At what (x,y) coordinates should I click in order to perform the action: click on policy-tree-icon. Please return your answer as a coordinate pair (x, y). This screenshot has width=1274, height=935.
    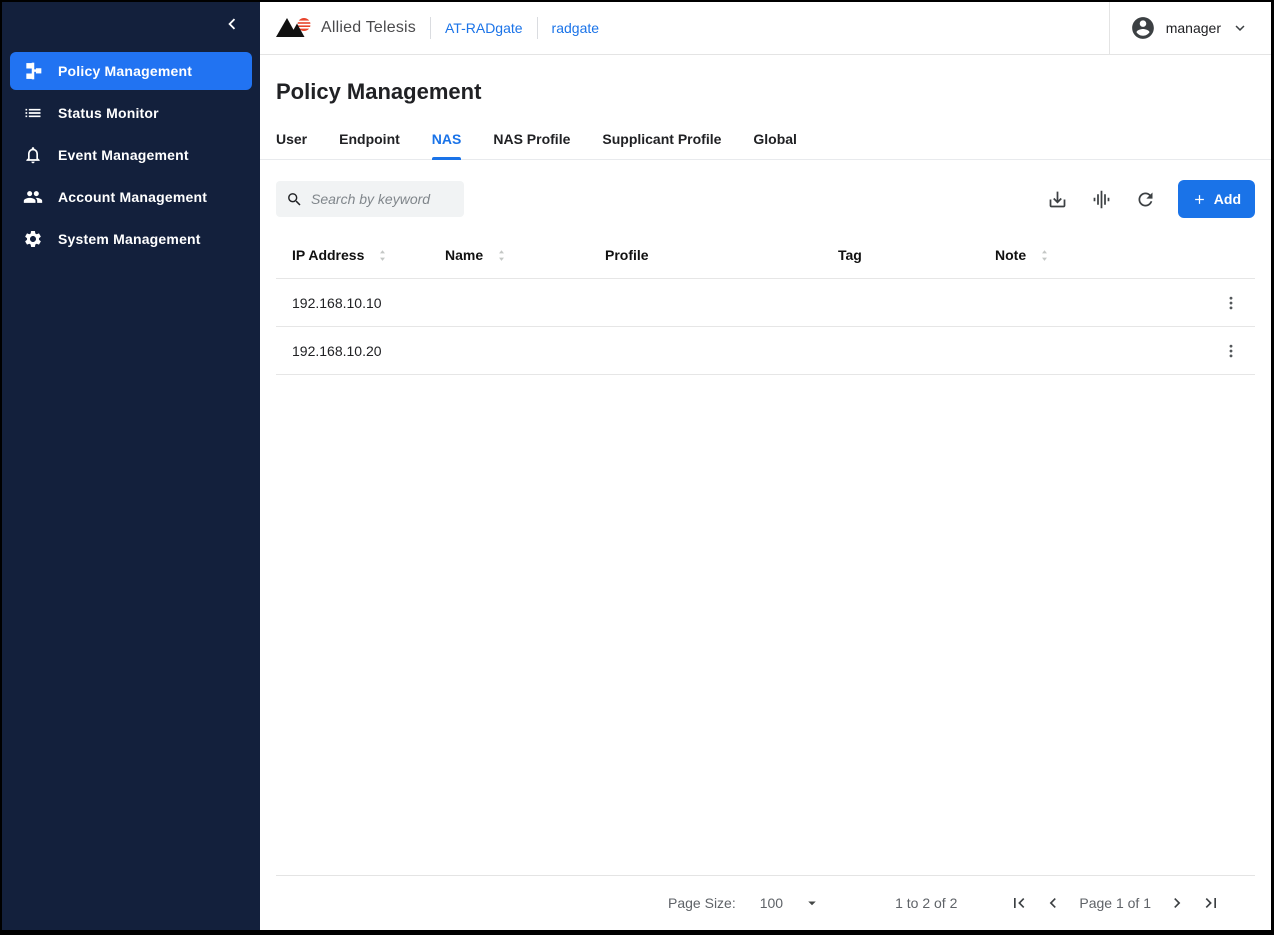
    Looking at the image, I should click on (33, 71).